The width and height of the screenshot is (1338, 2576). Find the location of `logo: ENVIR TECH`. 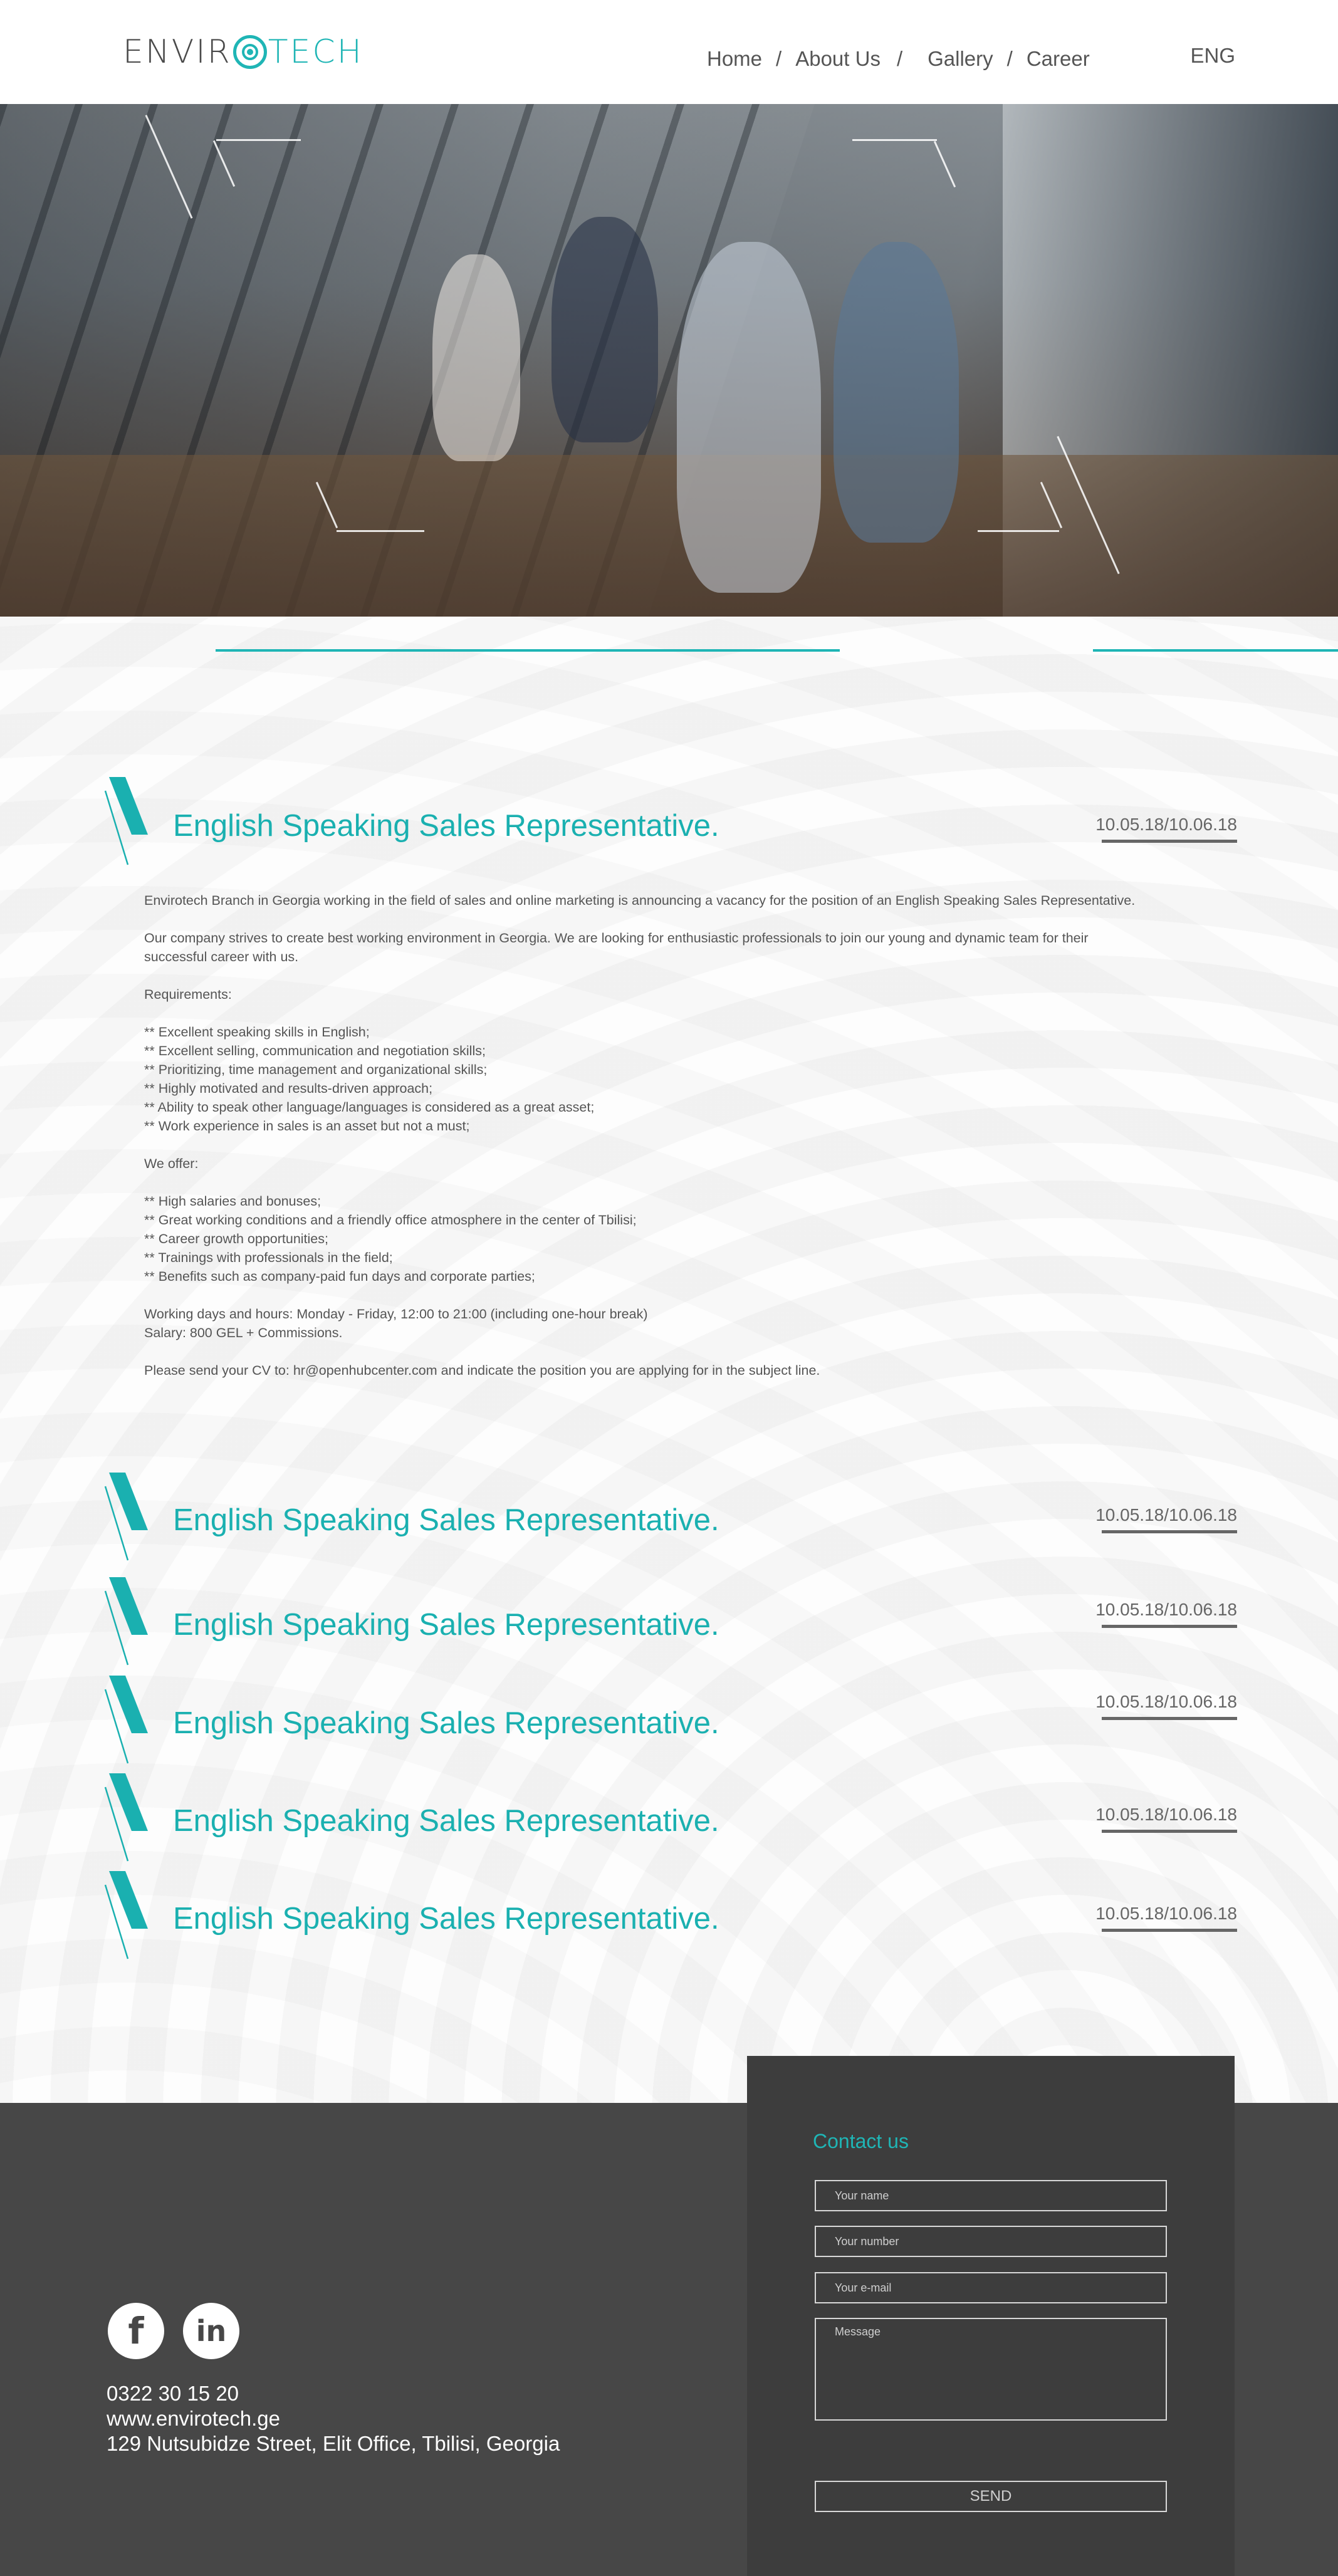

logo: ENVIR TECH is located at coordinates (243, 52).